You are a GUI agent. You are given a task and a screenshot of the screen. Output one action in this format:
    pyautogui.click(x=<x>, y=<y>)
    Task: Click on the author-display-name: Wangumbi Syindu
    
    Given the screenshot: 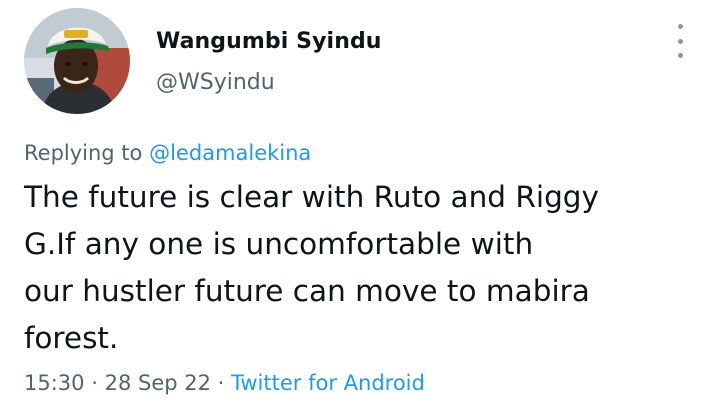 What is the action you would take?
    pyautogui.click(x=269, y=41)
    